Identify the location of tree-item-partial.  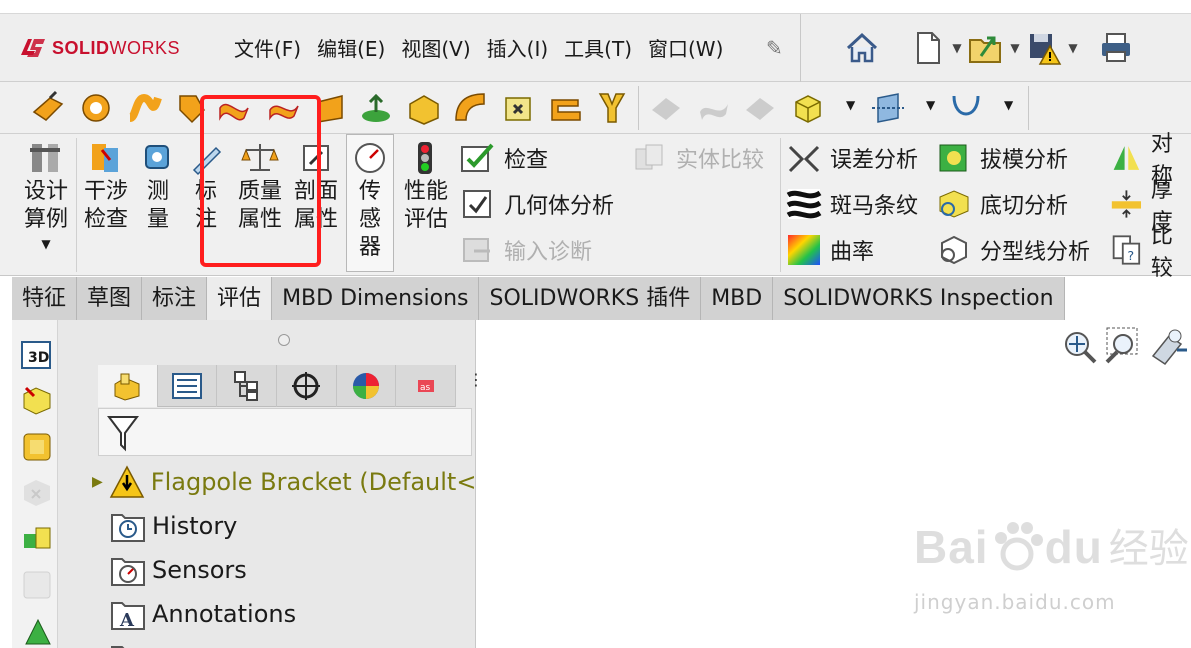
(131, 643).